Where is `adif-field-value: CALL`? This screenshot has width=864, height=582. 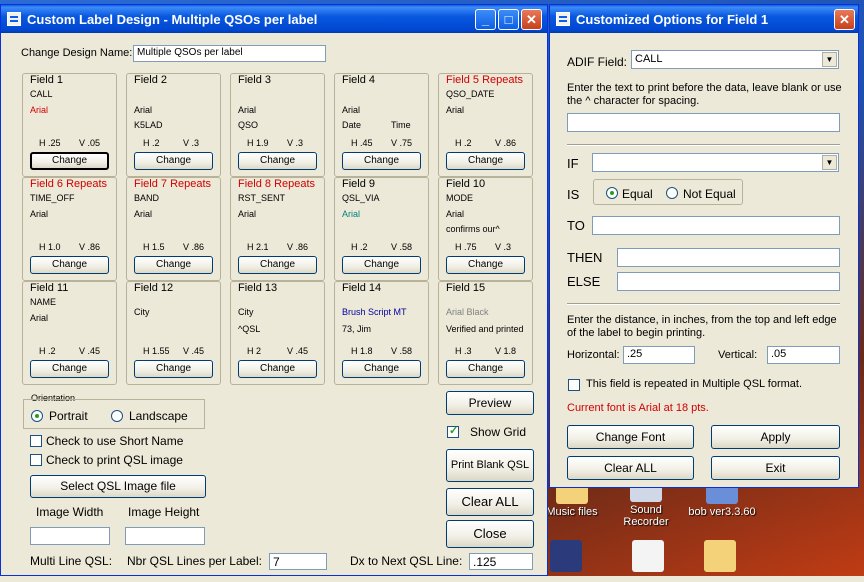
adif-field-value: CALL is located at coordinates (649, 59).